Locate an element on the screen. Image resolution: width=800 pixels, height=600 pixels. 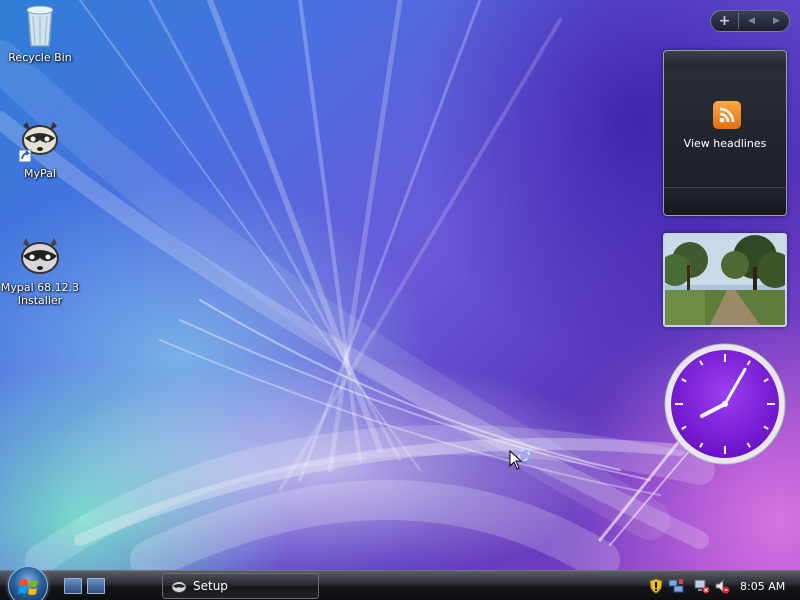
raccoon-installer-icon is located at coordinates (40, 256).